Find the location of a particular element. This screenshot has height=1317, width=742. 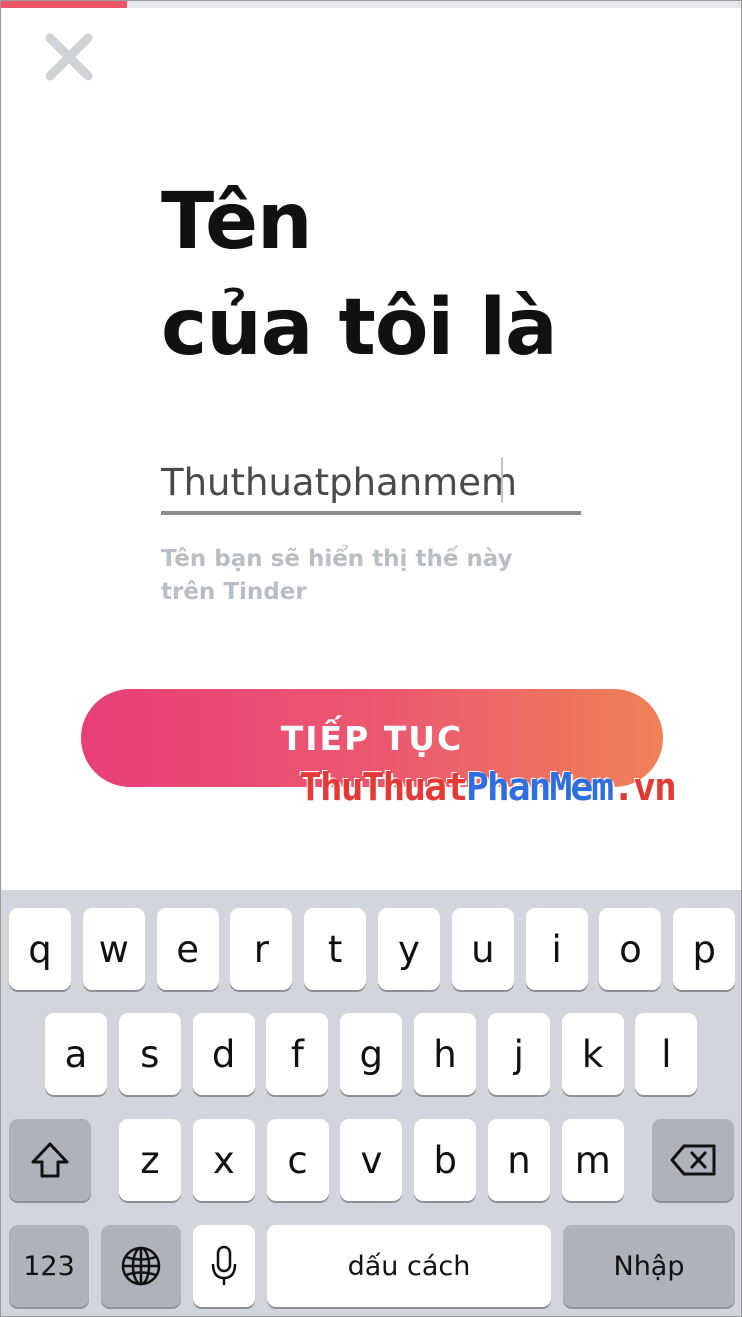

key-z: z is located at coordinates (150, 1160).